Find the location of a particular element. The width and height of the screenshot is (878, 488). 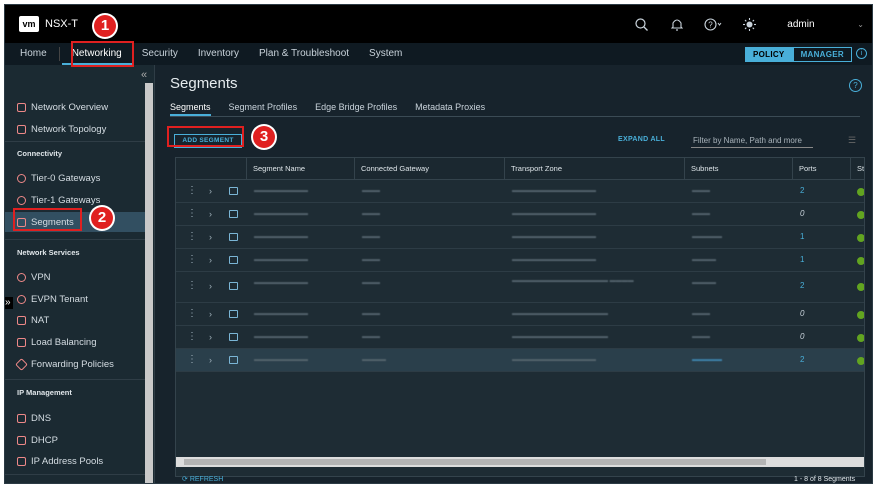

table-row: ⋮ › ▬▬▬▬▬▬▬▬▬ ▬▬▬ ▬▬▬▬▬▬▬▬▬▬▬▬▬▬ ▬▬▬▬▬ 1 is located at coordinates (520, 237).